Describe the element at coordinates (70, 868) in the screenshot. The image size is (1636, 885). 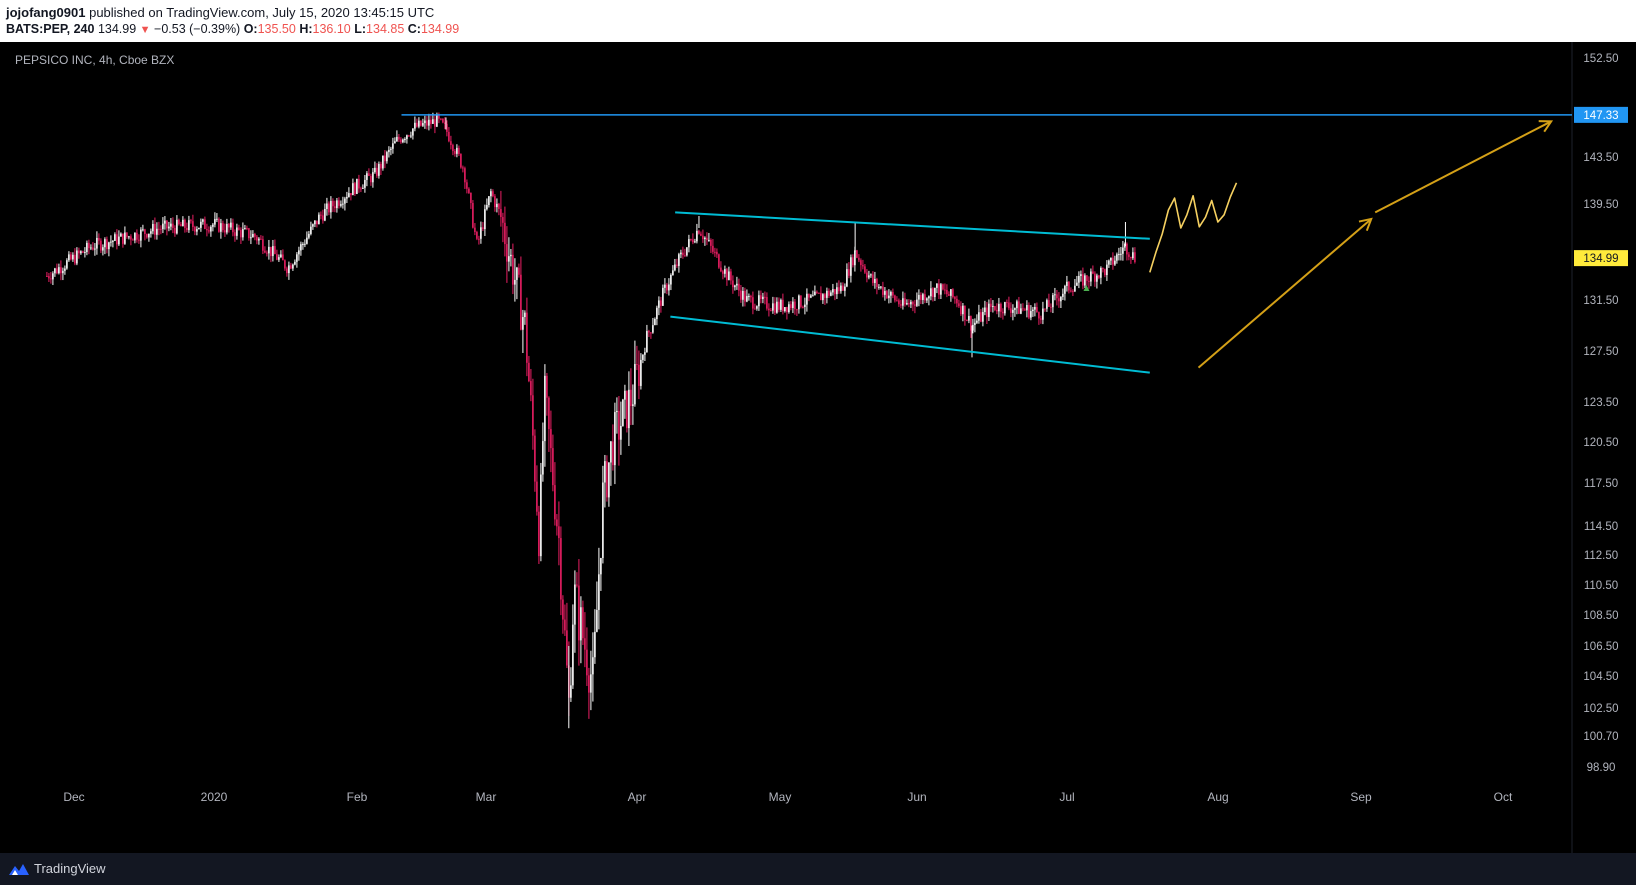
I see `footer-brand: TradingView` at that location.